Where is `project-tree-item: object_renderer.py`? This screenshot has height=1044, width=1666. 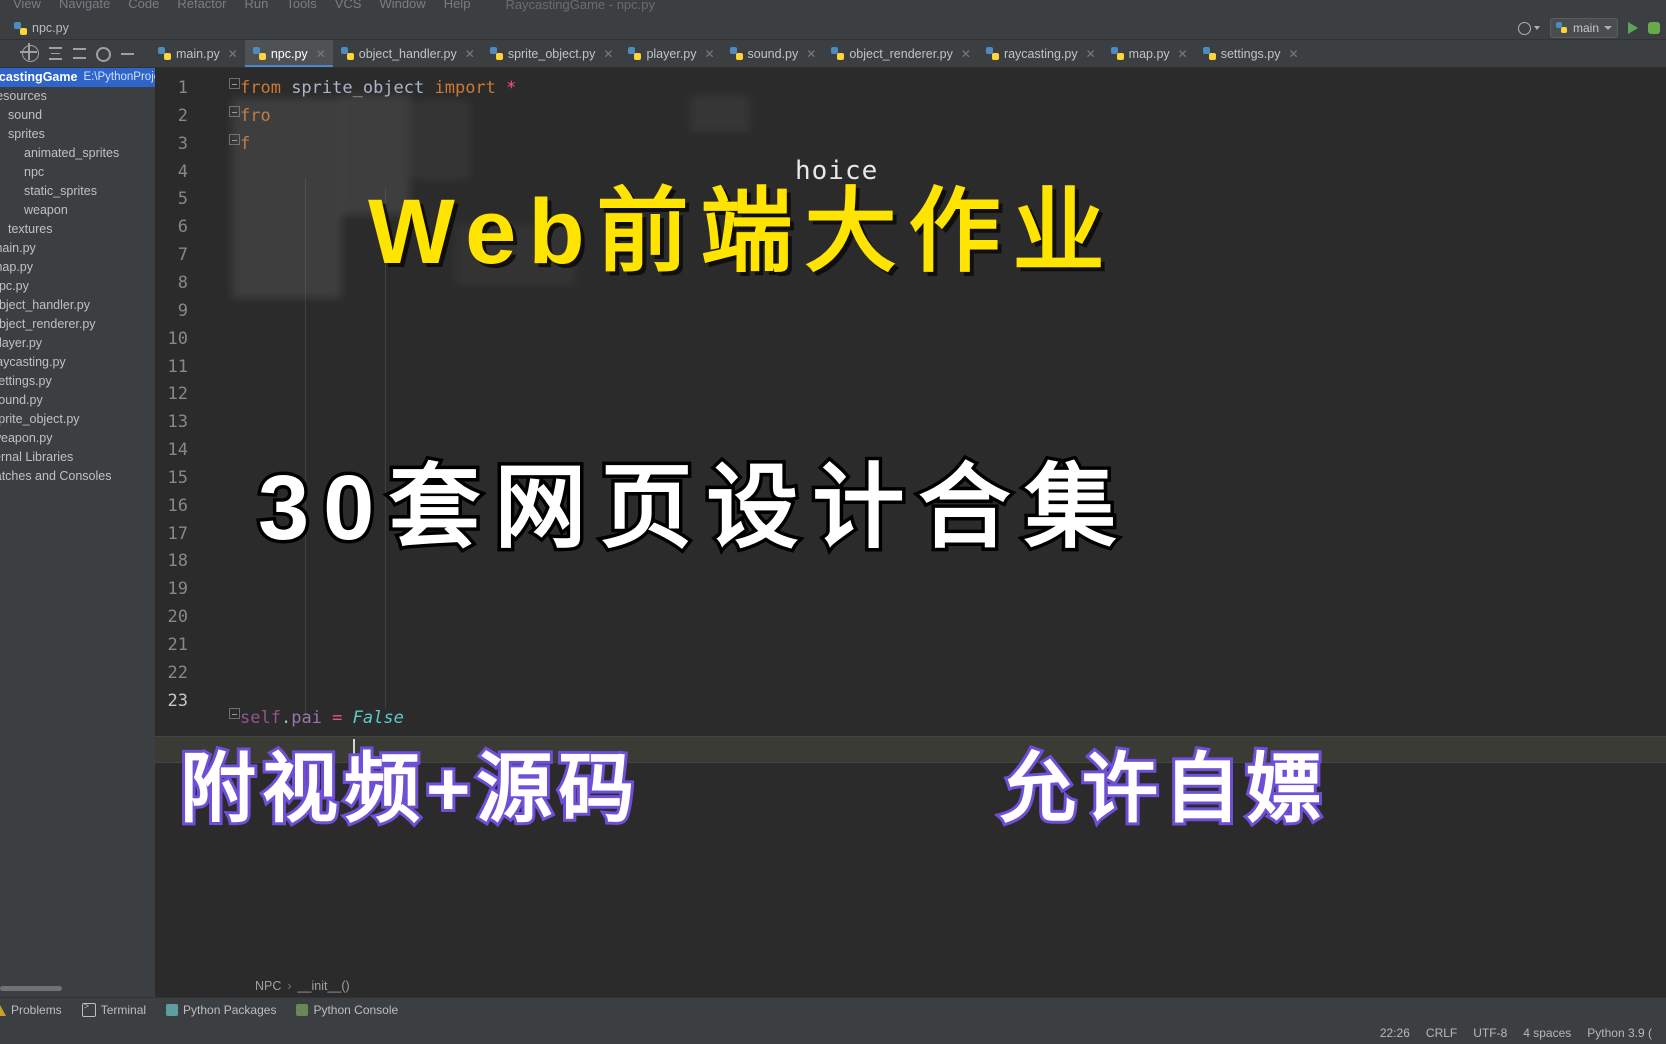
project-tree-item: object_renderer.py is located at coordinates (77, 324).